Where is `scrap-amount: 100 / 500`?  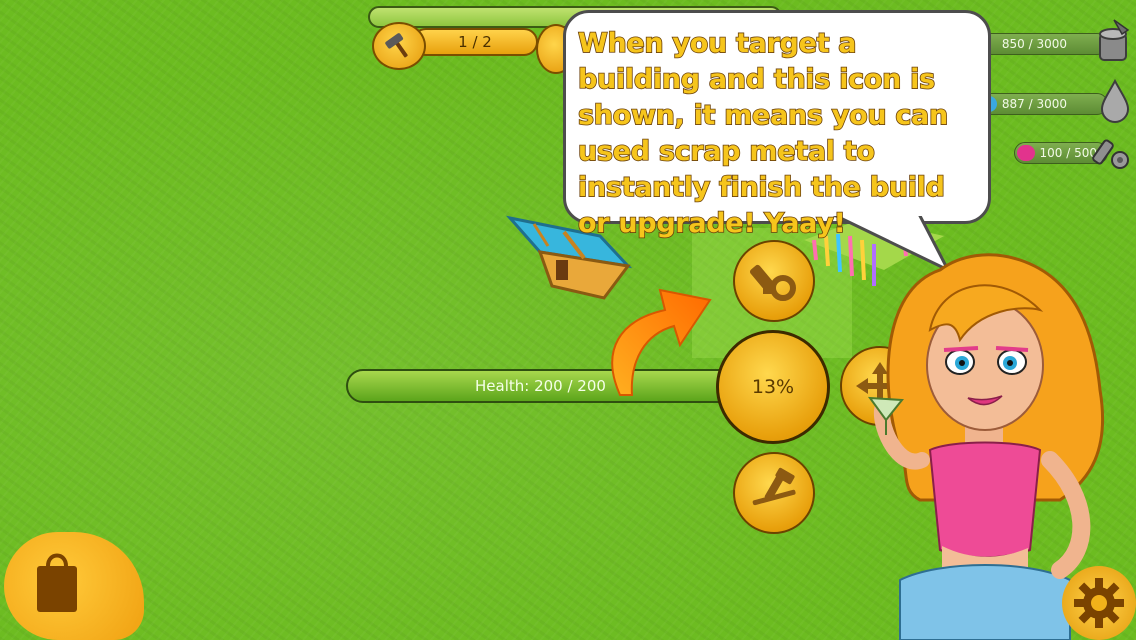 scrap-amount: 100 / 500 is located at coordinates (1068, 153).